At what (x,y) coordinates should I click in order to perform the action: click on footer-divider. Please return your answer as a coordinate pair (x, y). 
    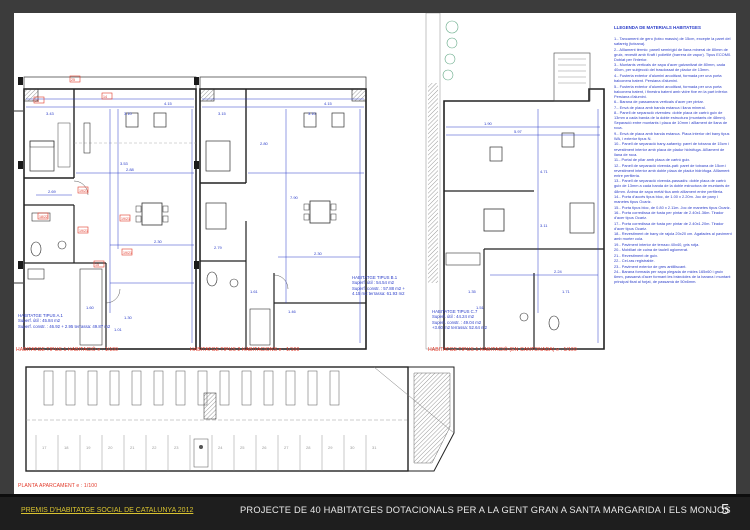
    Looking at the image, I should click on (375, 495).